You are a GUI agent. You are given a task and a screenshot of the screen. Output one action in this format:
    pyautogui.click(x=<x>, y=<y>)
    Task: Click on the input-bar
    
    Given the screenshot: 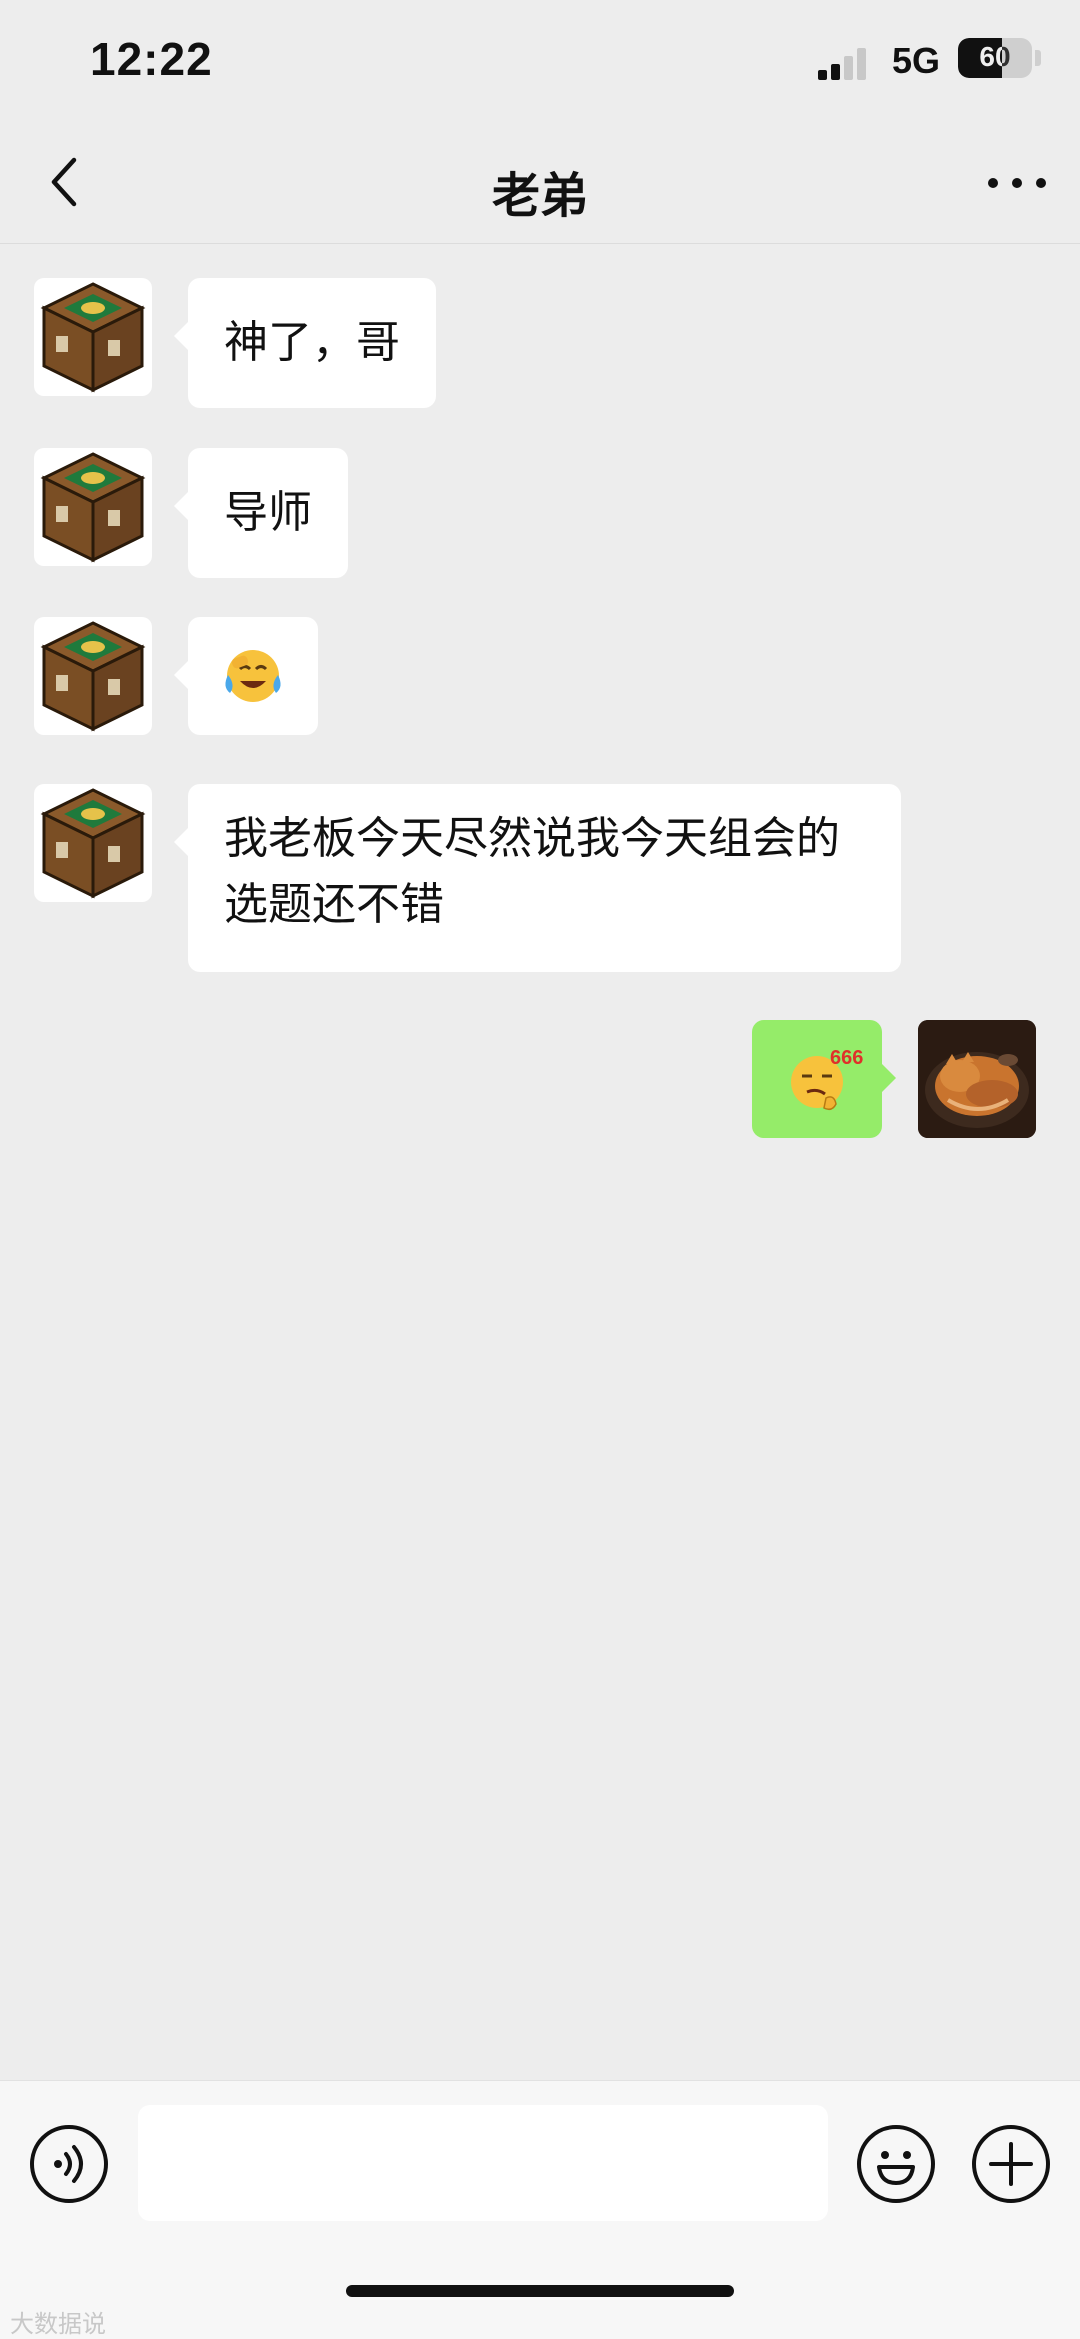 What is the action you would take?
    pyautogui.click(x=540, y=2209)
    